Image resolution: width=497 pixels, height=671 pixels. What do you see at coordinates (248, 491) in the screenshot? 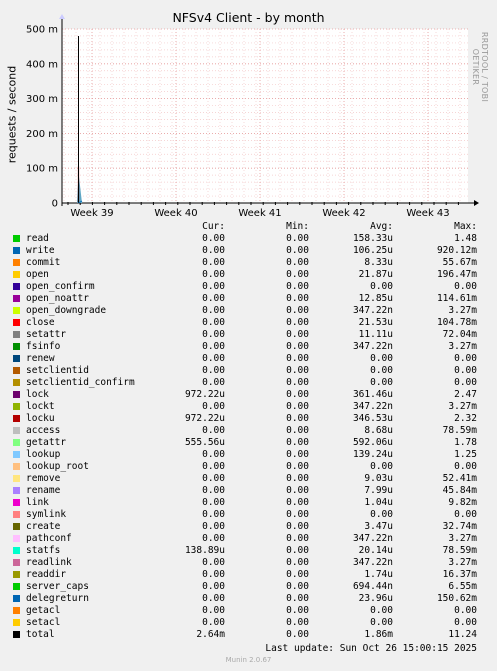
I see `legend-row-rename: rename 0.00 0.00 7.99u 45.84m` at bounding box center [248, 491].